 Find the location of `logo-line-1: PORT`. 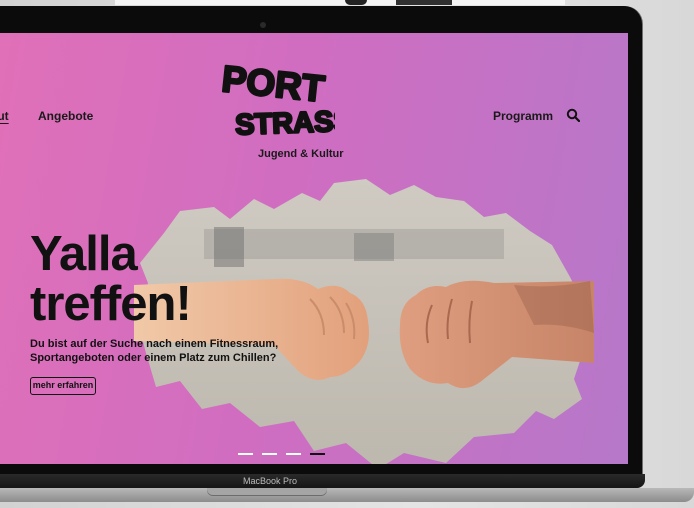

logo-line-1: PORT is located at coordinates (273, 85).